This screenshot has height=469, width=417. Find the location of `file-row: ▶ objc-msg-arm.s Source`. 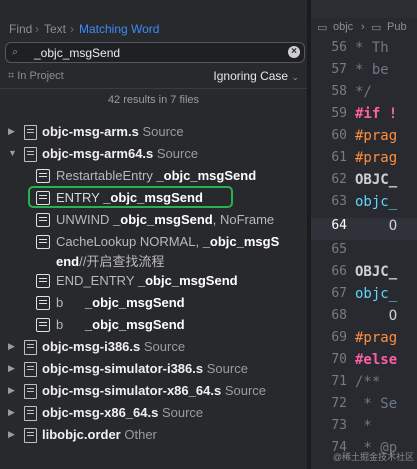

file-row: ▶ objc-msg-arm.s Source is located at coordinates (153, 132).